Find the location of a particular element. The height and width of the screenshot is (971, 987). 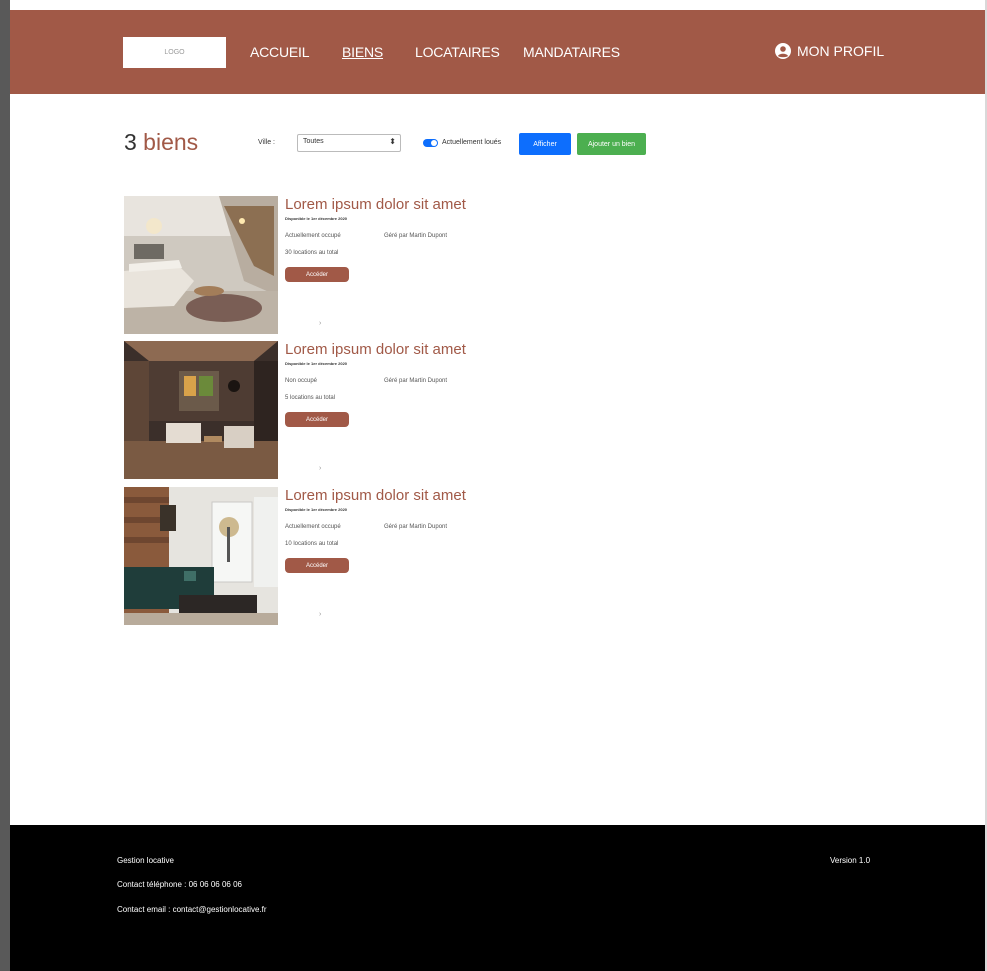

property-count-number: 3 is located at coordinates (130, 142).